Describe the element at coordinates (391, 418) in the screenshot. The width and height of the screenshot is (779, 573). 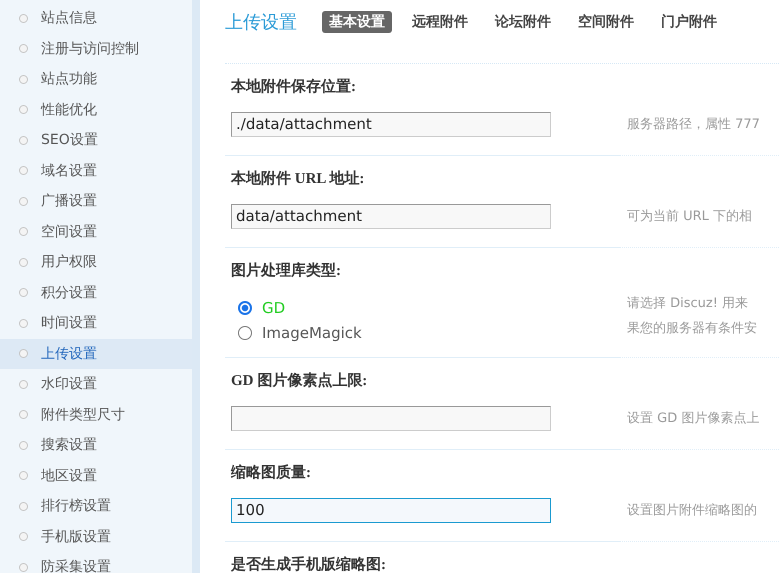
I see `input-field` at that location.